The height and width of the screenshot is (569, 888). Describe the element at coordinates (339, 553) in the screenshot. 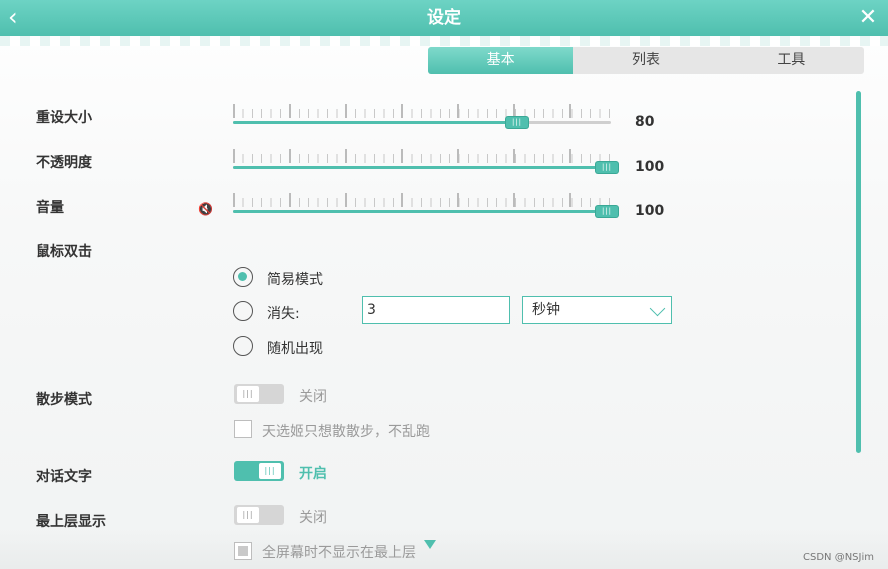

I see `fullscreen-not-topmost-label: 全屏幕时不显示在最上层` at that location.